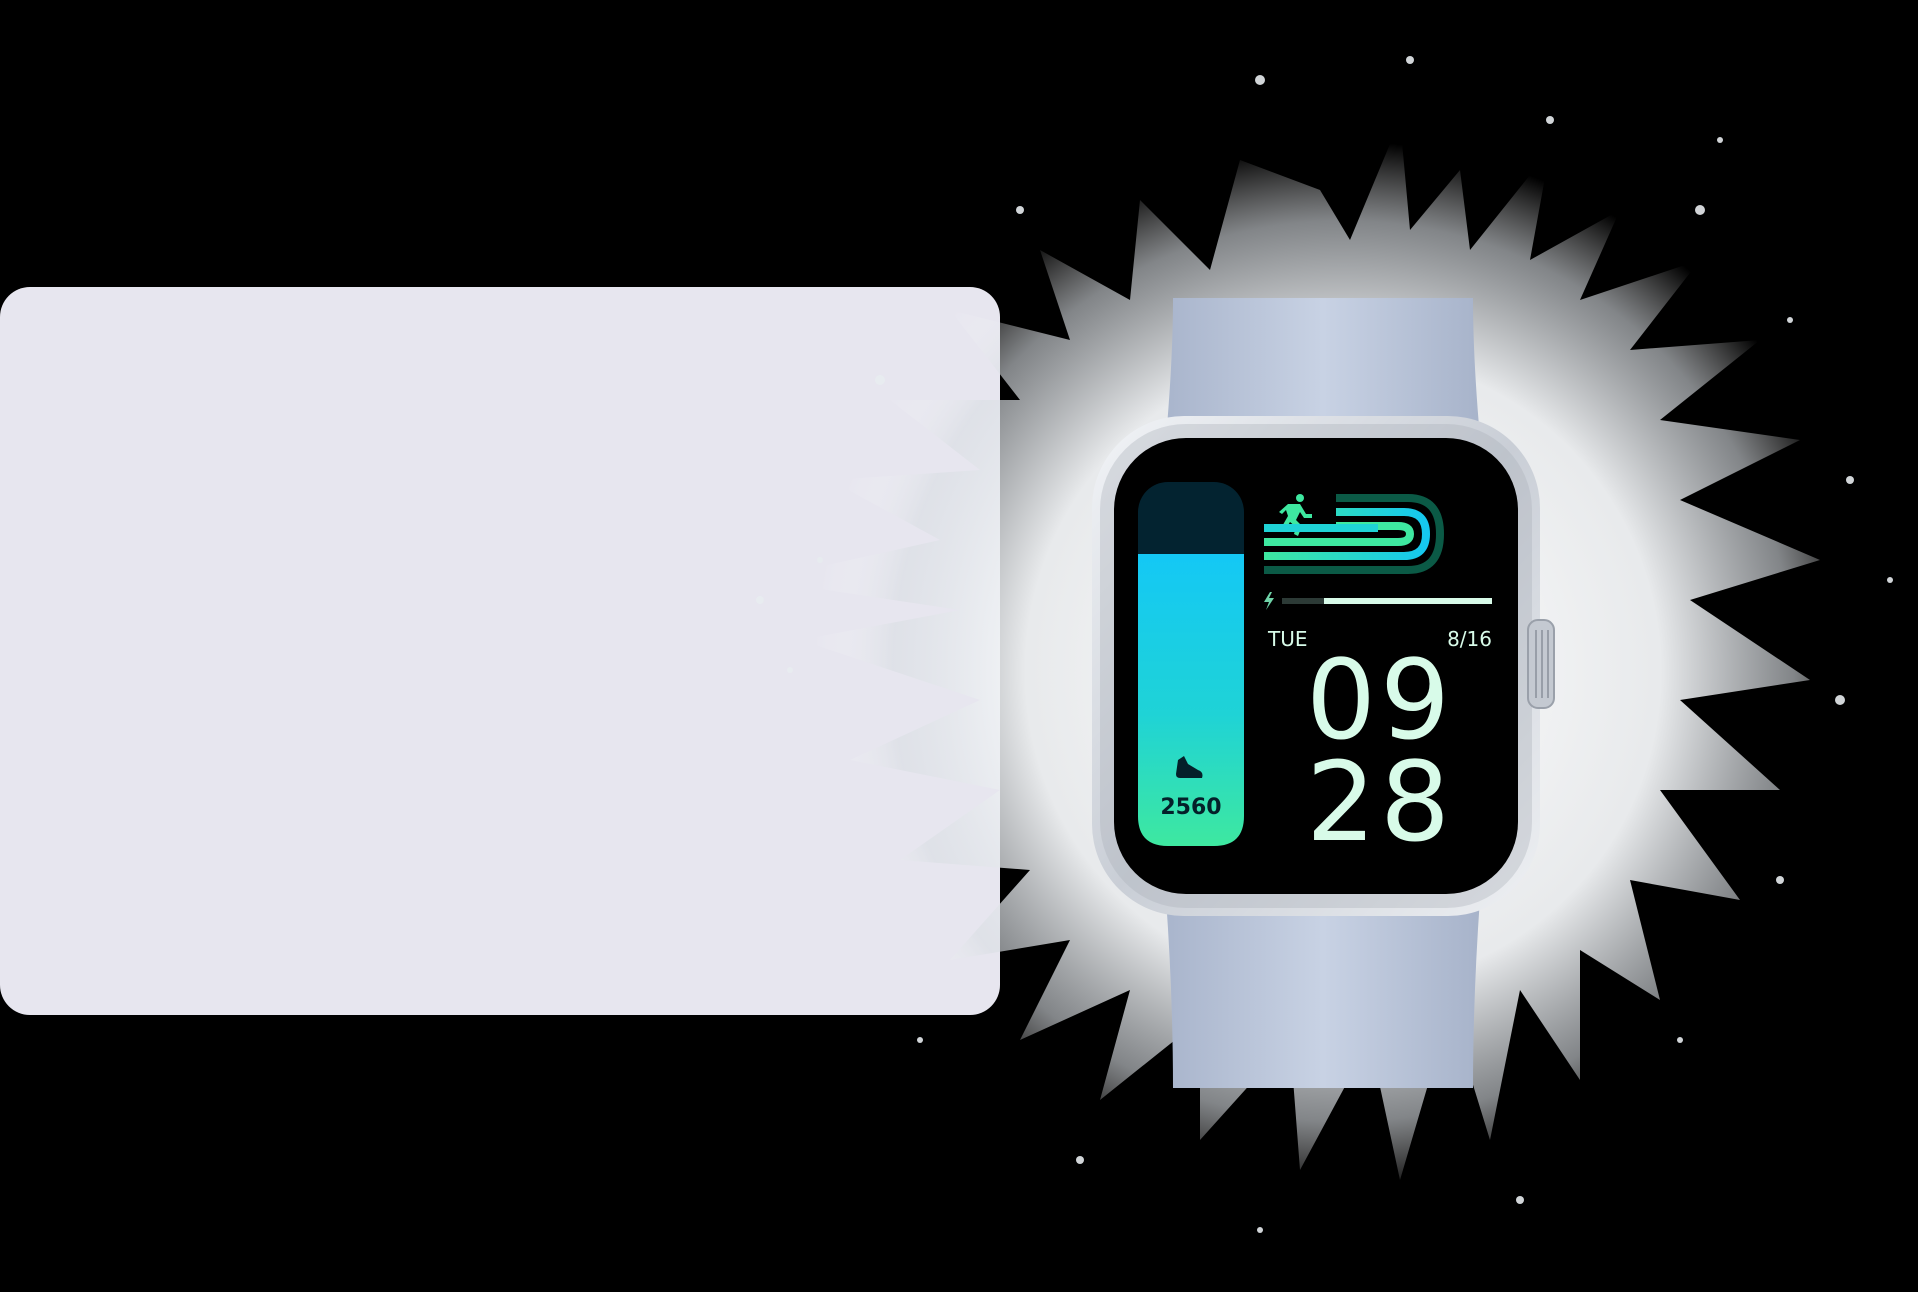 The image size is (1918, 1292). I want to click on smartwatch: 2560 TUE 8/16 09 28, so click(1323, 693).